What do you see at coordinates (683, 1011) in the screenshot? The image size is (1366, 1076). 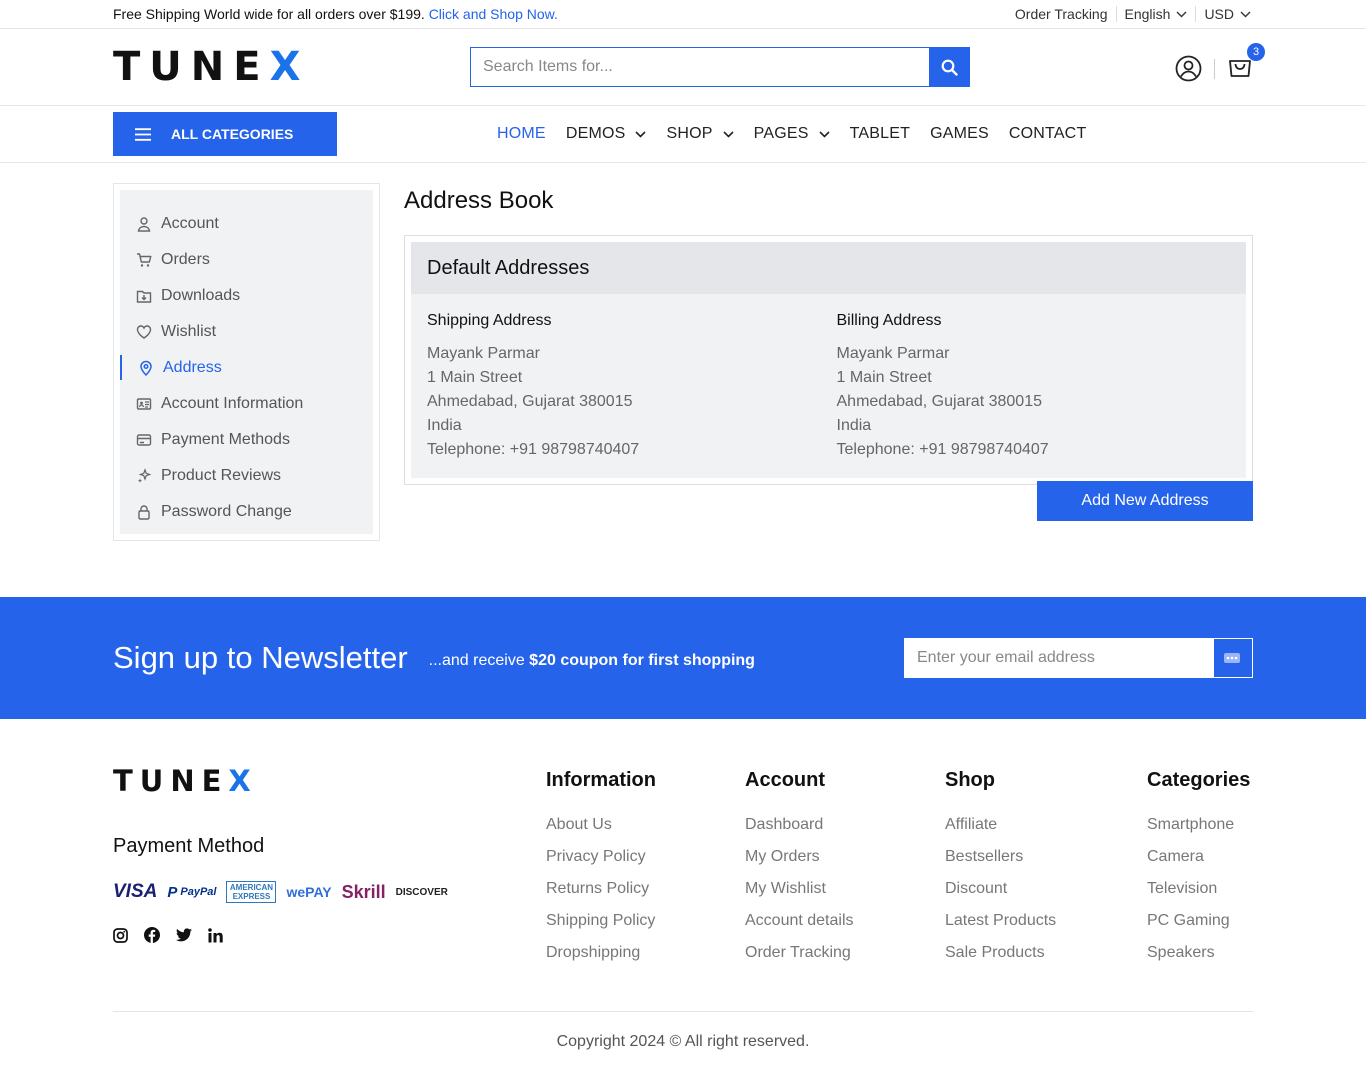 I see `footer-divider` at bounding box center [683, 1011].